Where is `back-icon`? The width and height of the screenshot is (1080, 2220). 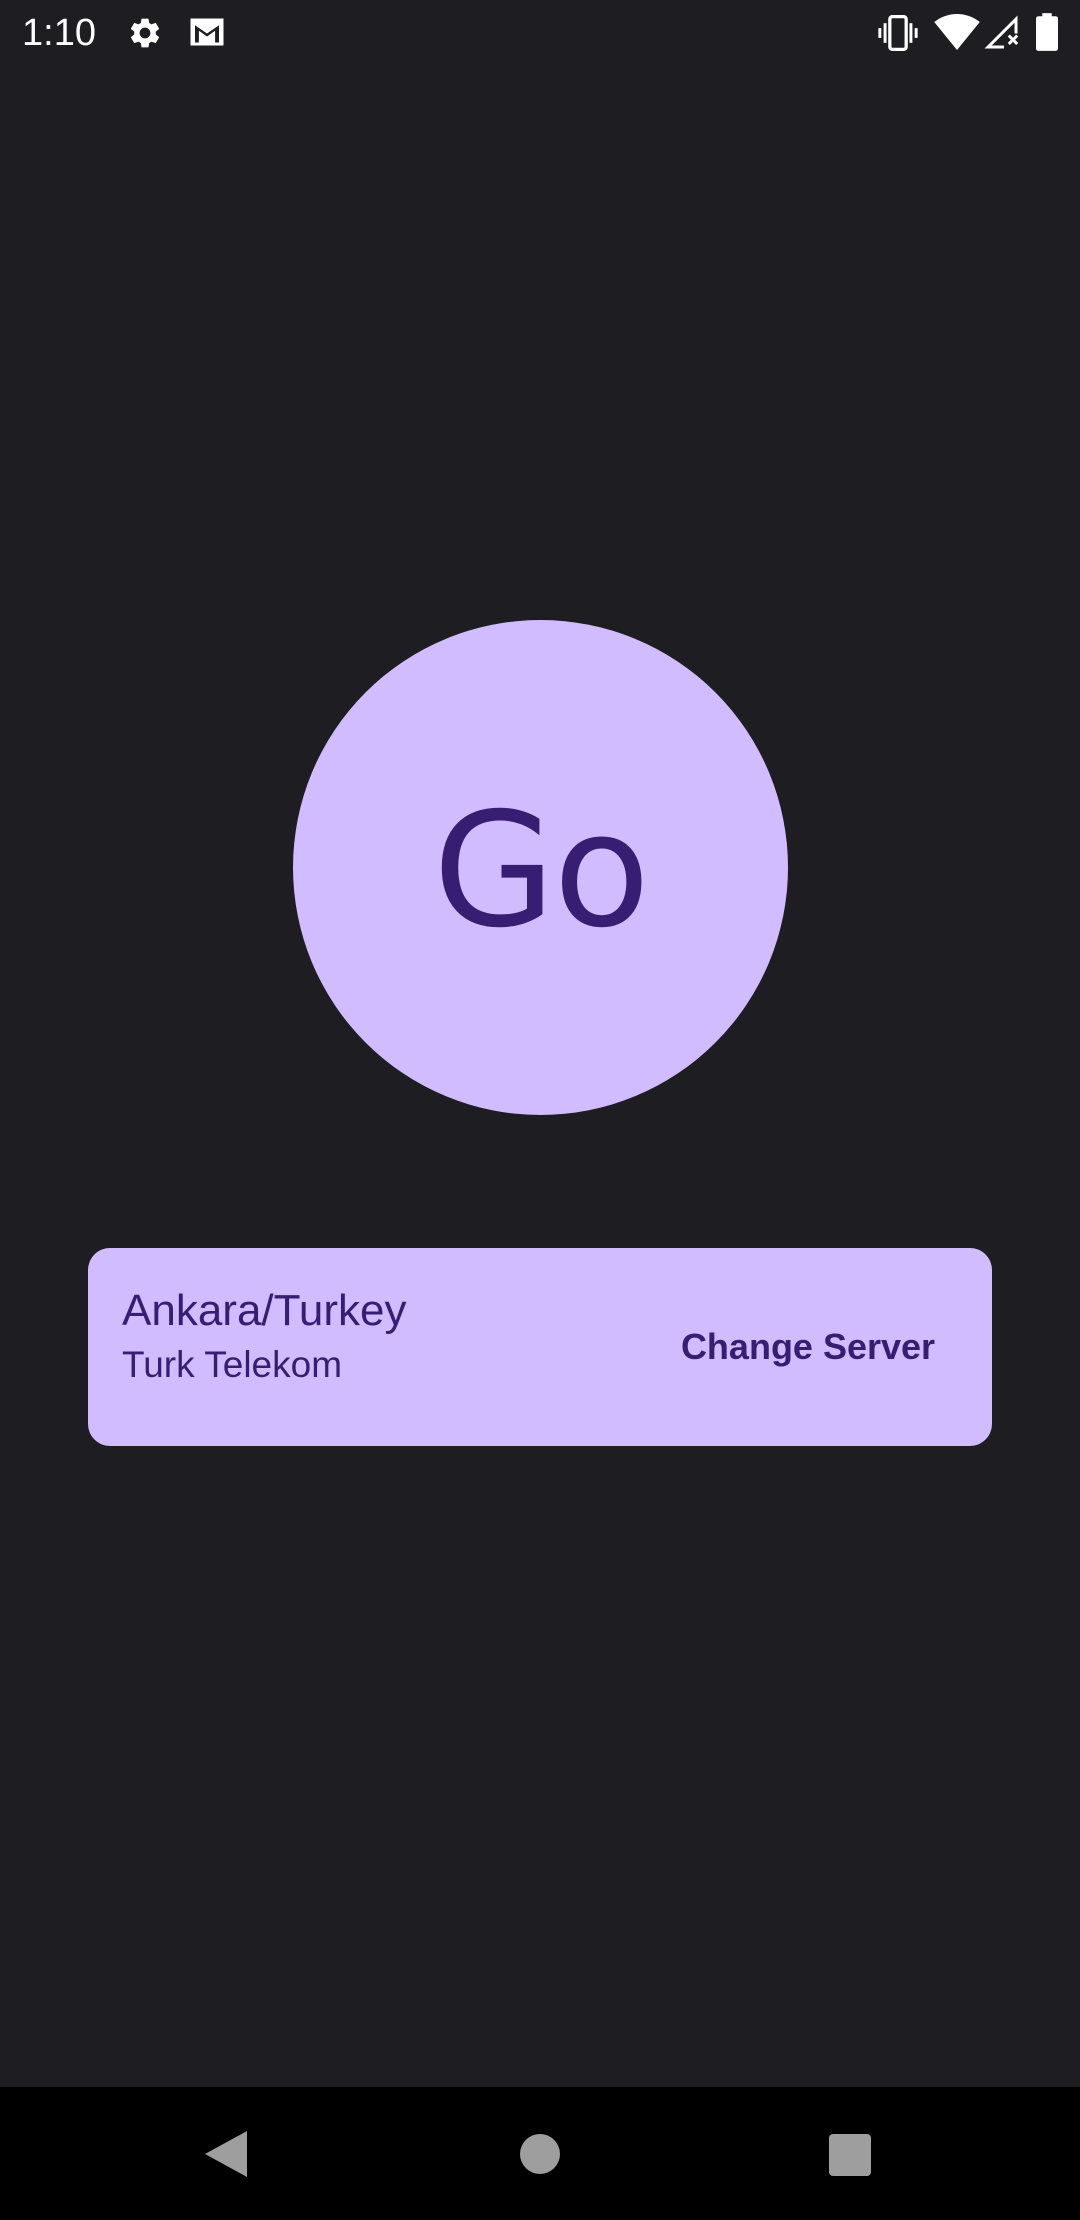
back-icon is located at coordinates (226, 2154).